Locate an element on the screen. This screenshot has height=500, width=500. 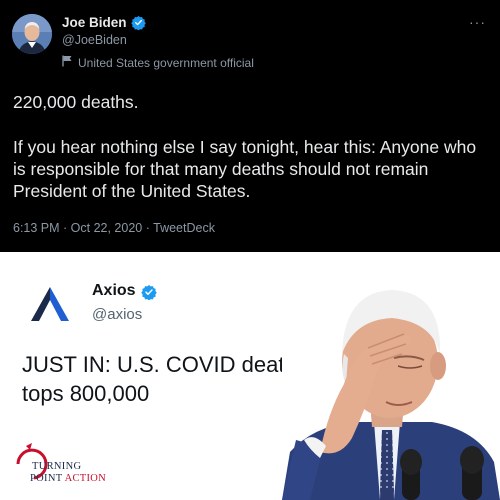
axios-display-name: Axios is located at coordinates (114, 291).